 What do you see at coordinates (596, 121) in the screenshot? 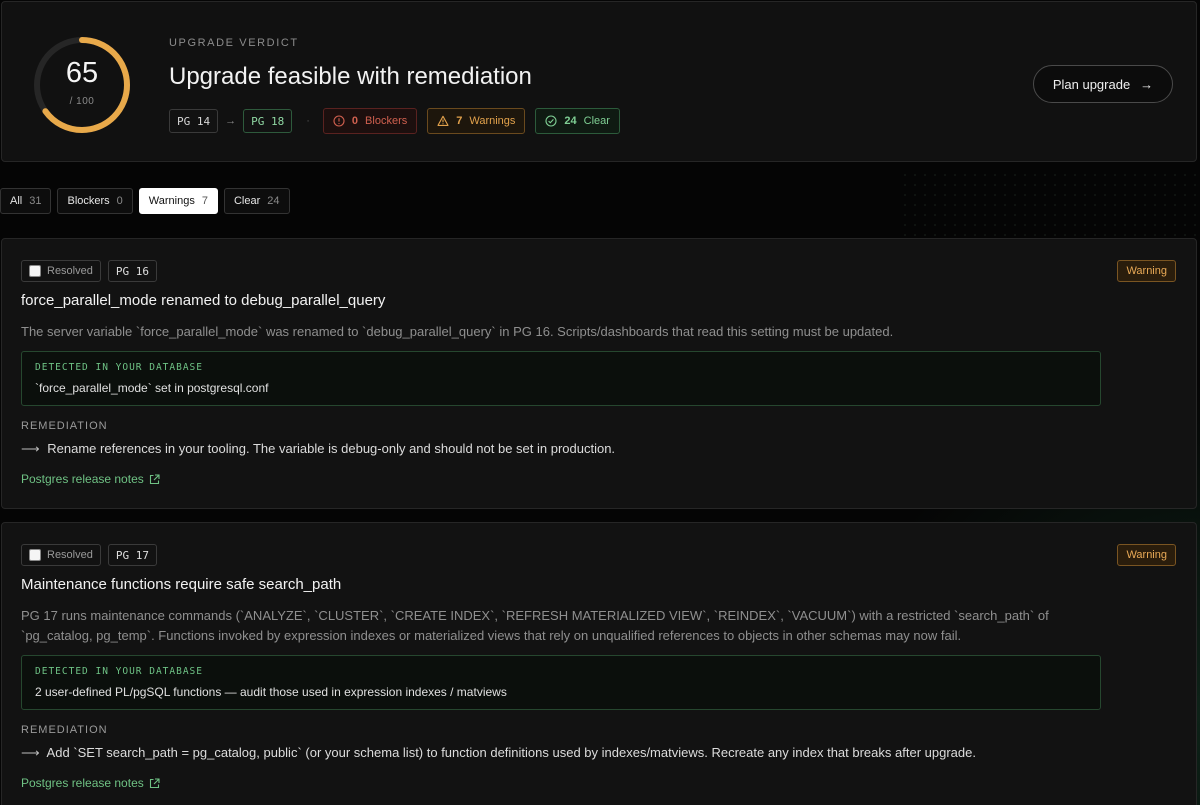
I see `clear-label: Clear` at bounding box center [596, 121].